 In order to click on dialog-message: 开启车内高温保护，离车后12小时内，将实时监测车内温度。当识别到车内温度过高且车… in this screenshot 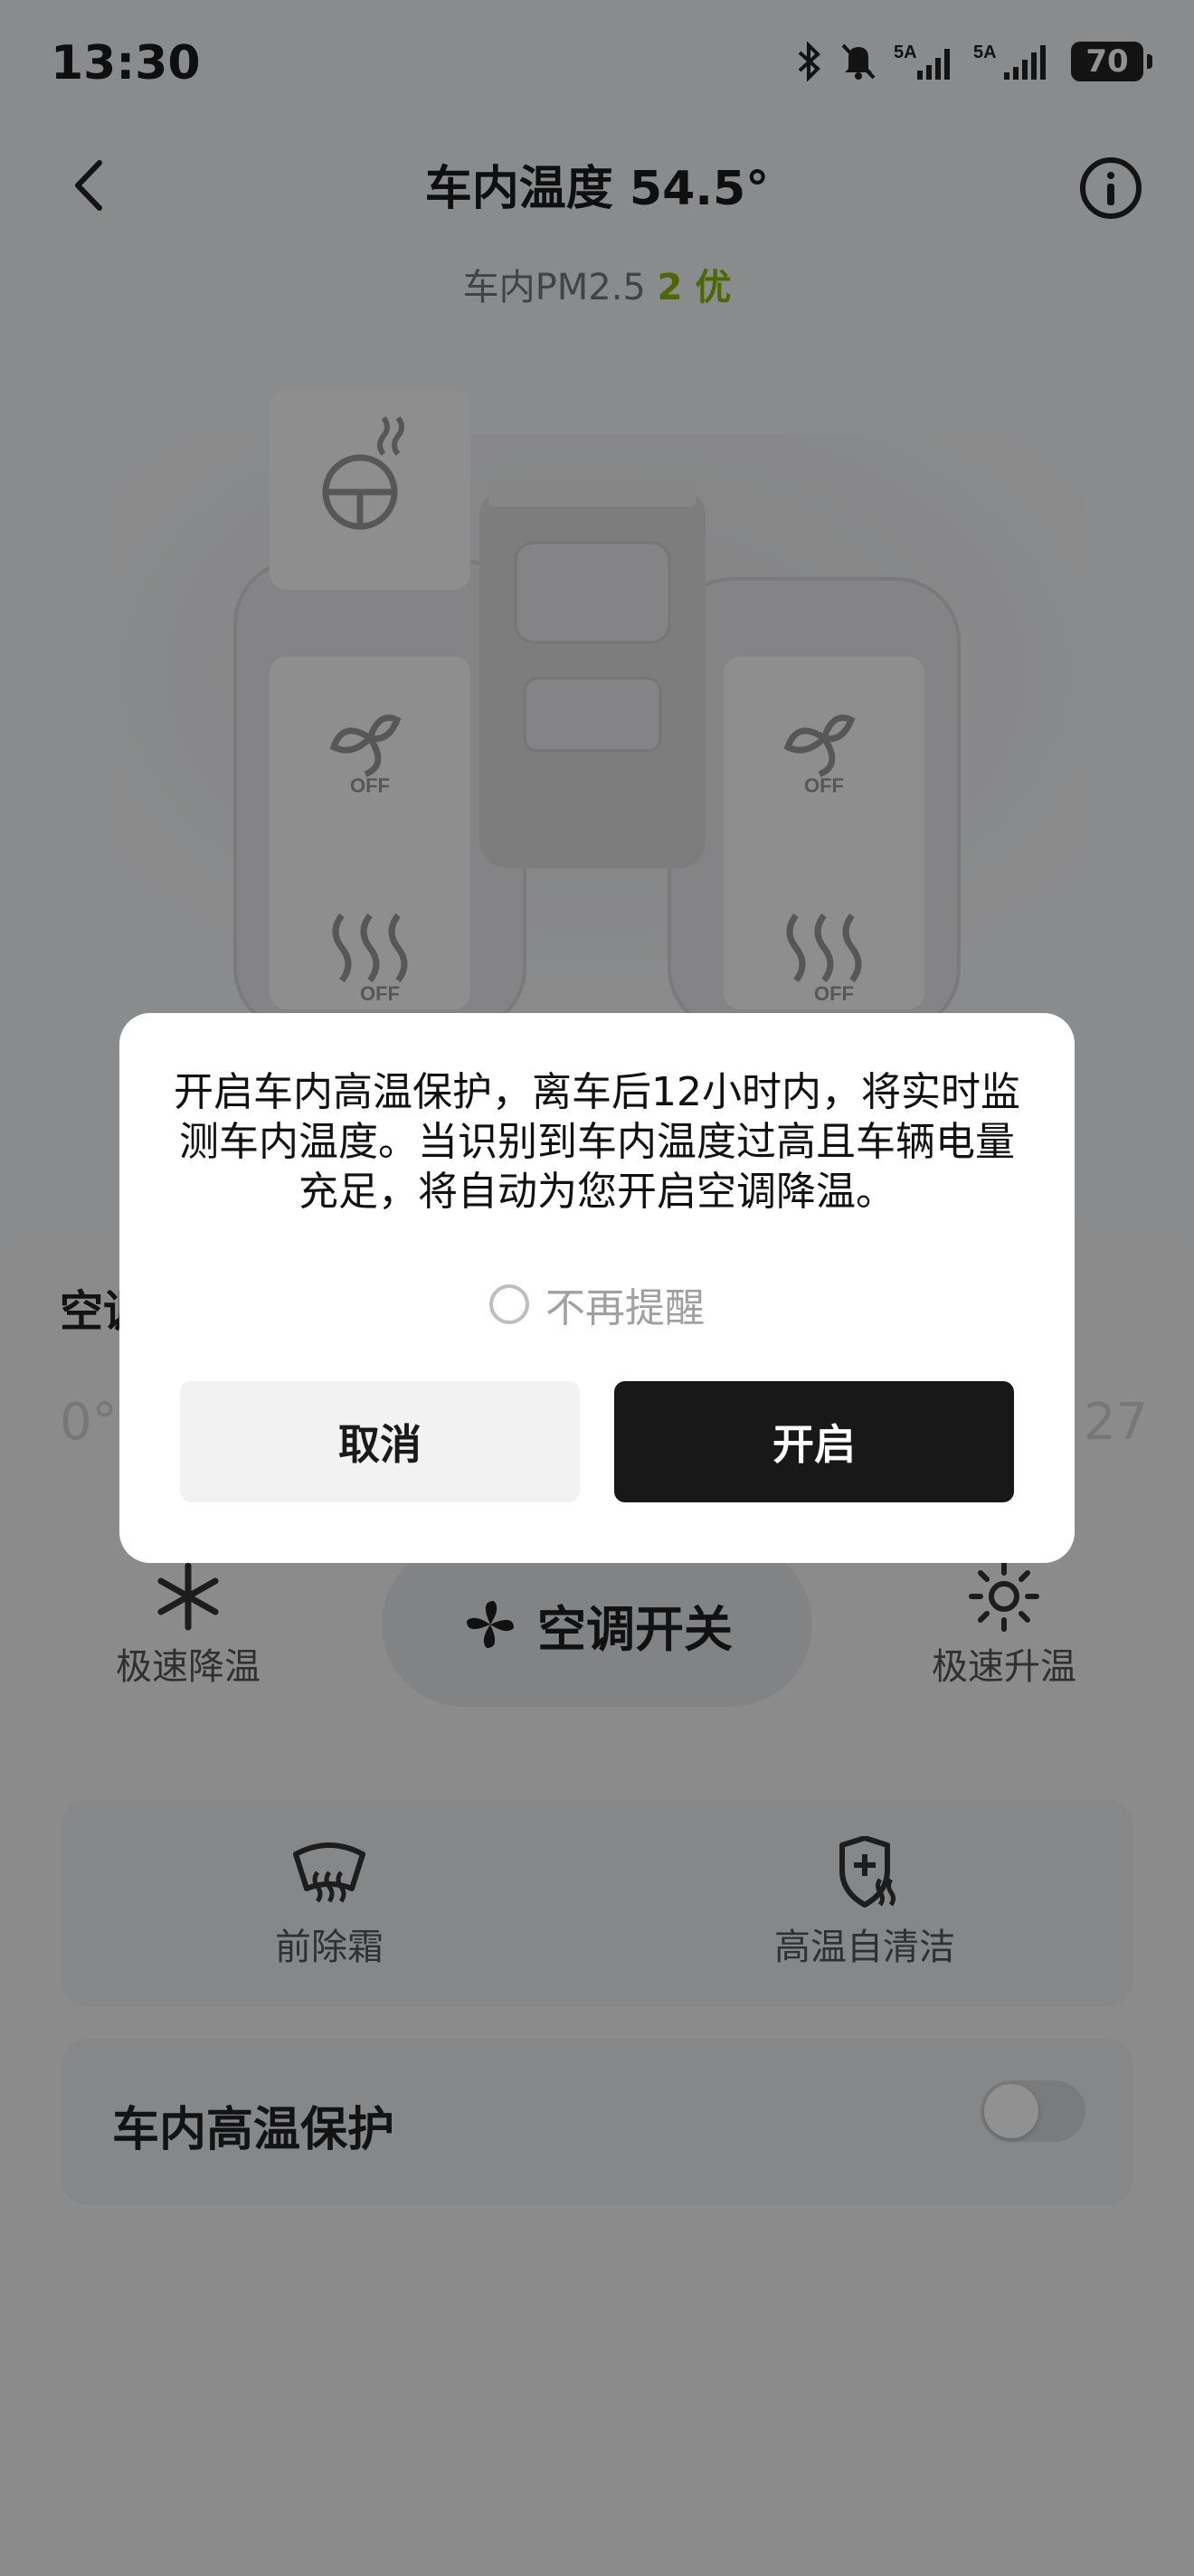, I will do `click(597, 1142)`.